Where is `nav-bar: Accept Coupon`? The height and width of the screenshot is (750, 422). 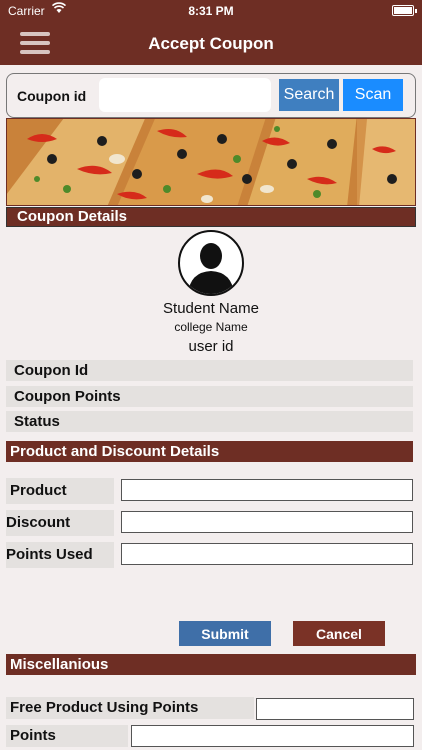
nav-bar: Accept Coupon is located at coordinates (211, 43).